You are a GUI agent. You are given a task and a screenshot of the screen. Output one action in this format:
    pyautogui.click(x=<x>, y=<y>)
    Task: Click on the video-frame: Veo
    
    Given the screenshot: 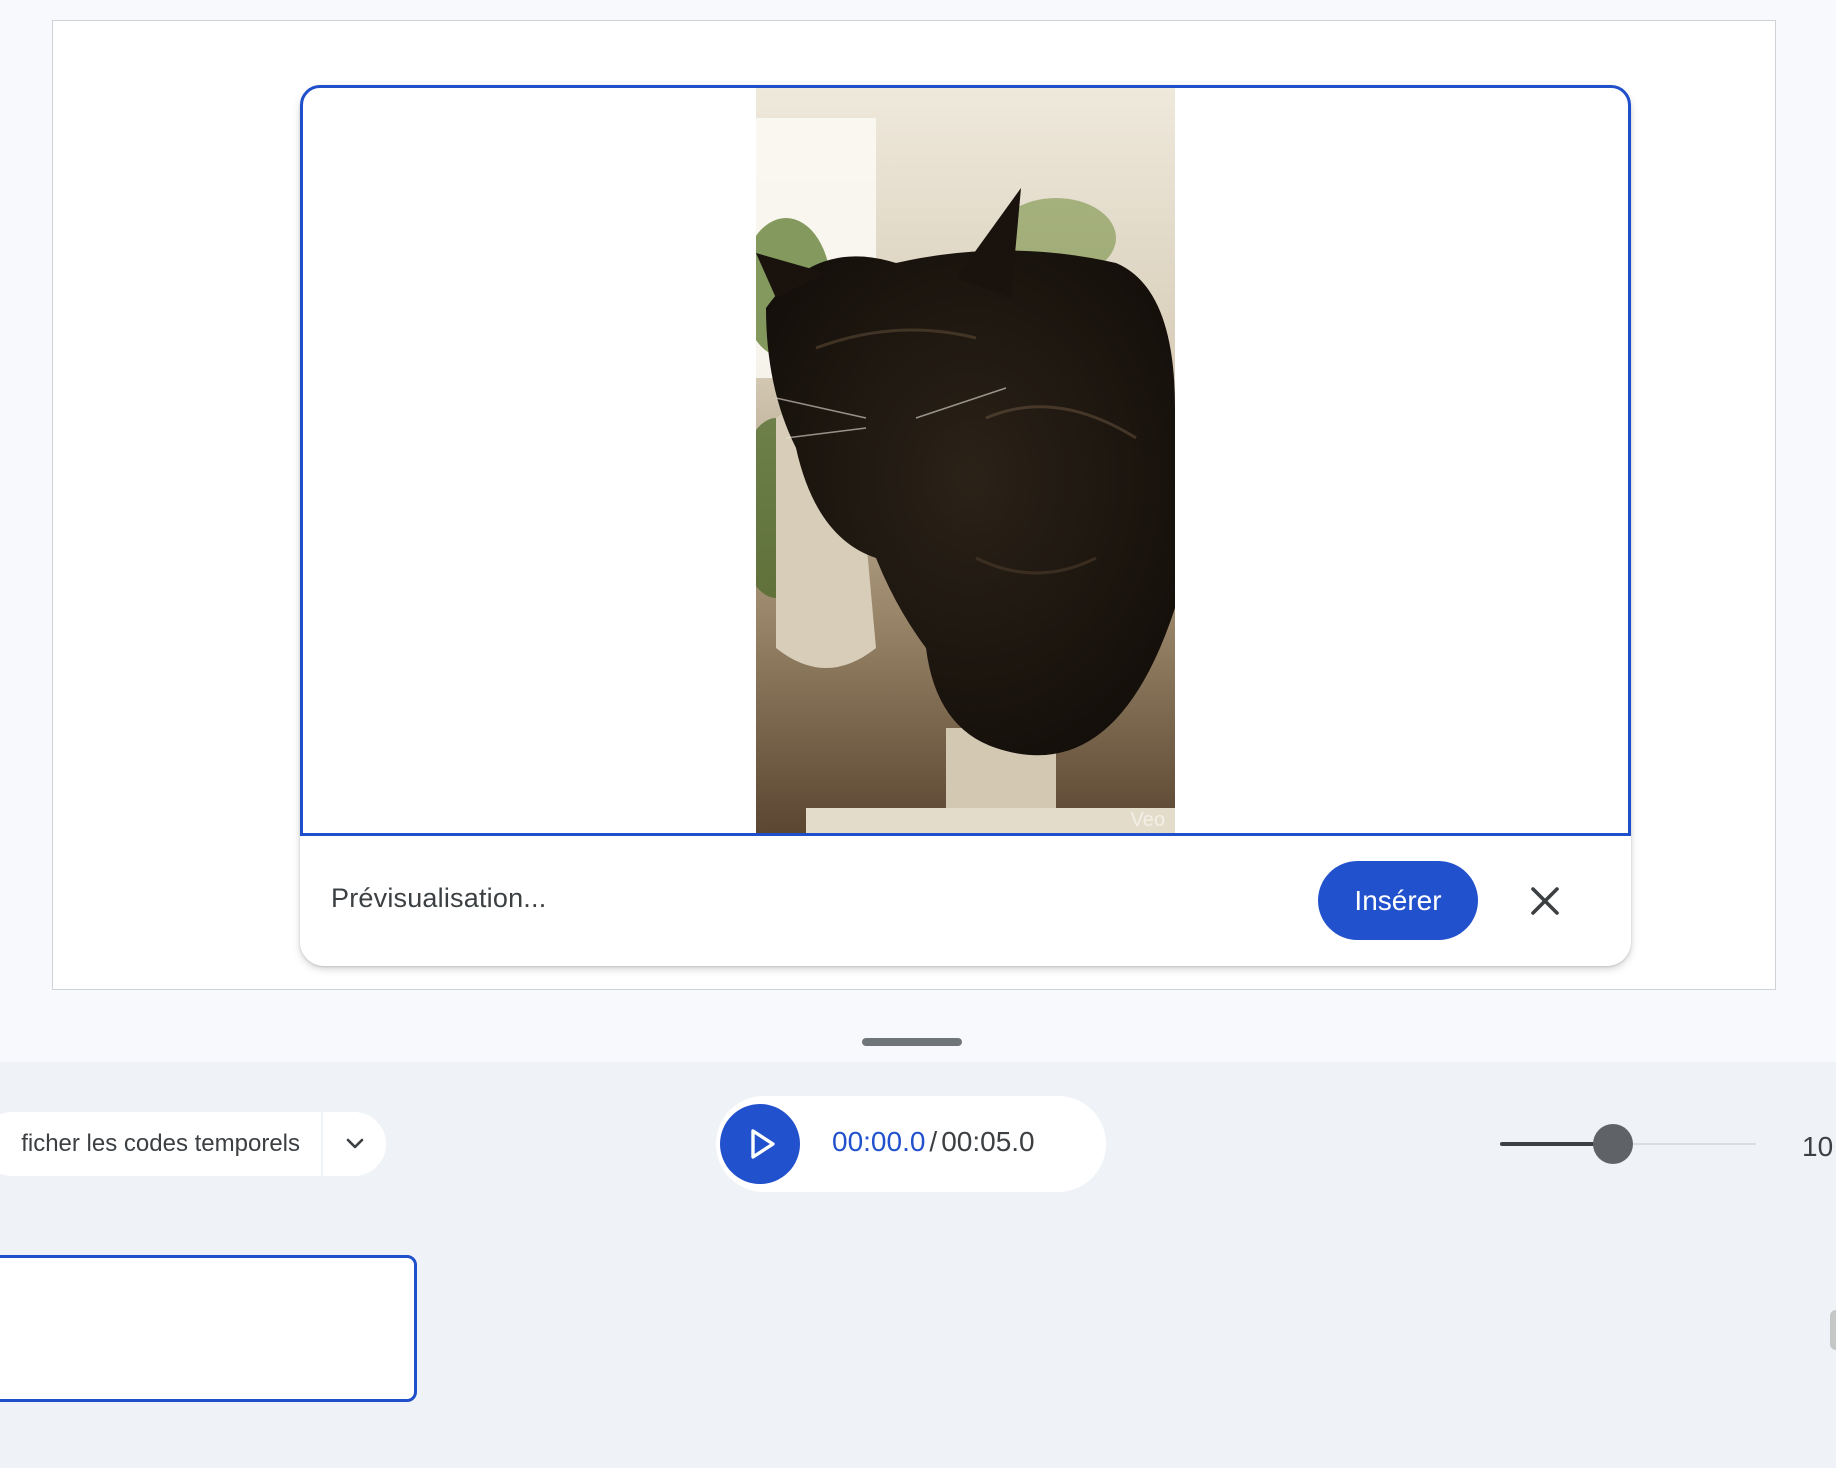 What is the action you would take?
    pyautogui.click(x=965, y=460)
    